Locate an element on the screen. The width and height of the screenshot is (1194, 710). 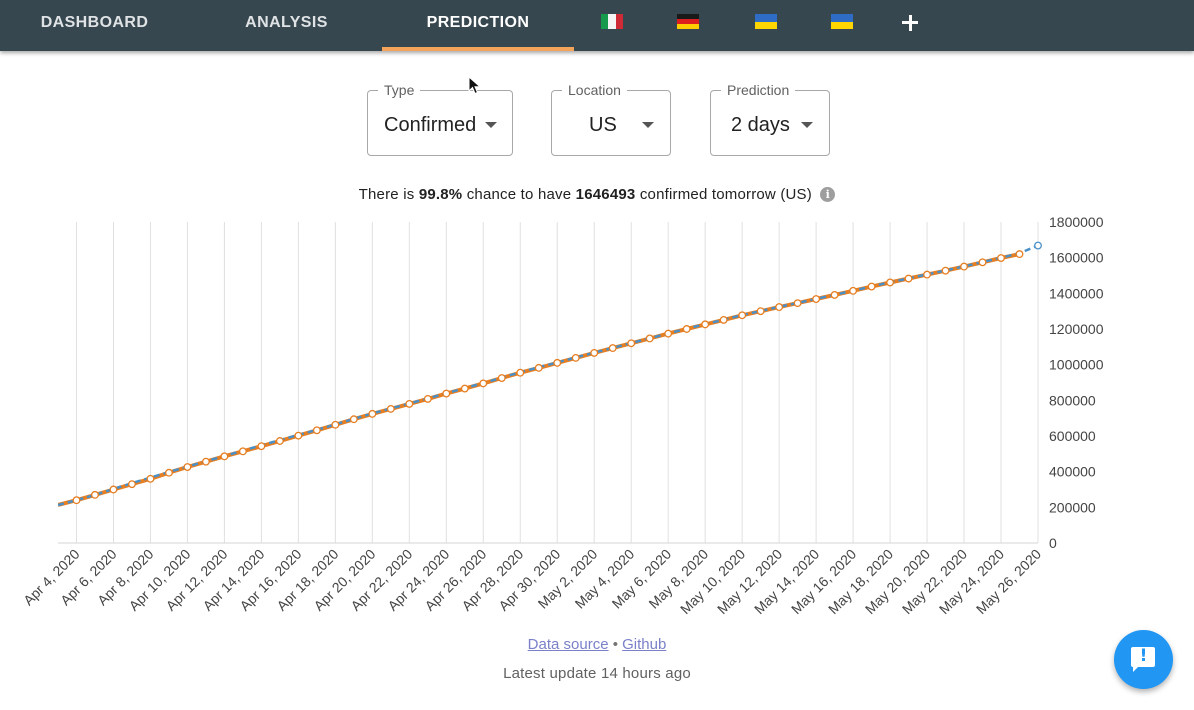
type-select: Type Confirmed is located at coordinates (440, 118).